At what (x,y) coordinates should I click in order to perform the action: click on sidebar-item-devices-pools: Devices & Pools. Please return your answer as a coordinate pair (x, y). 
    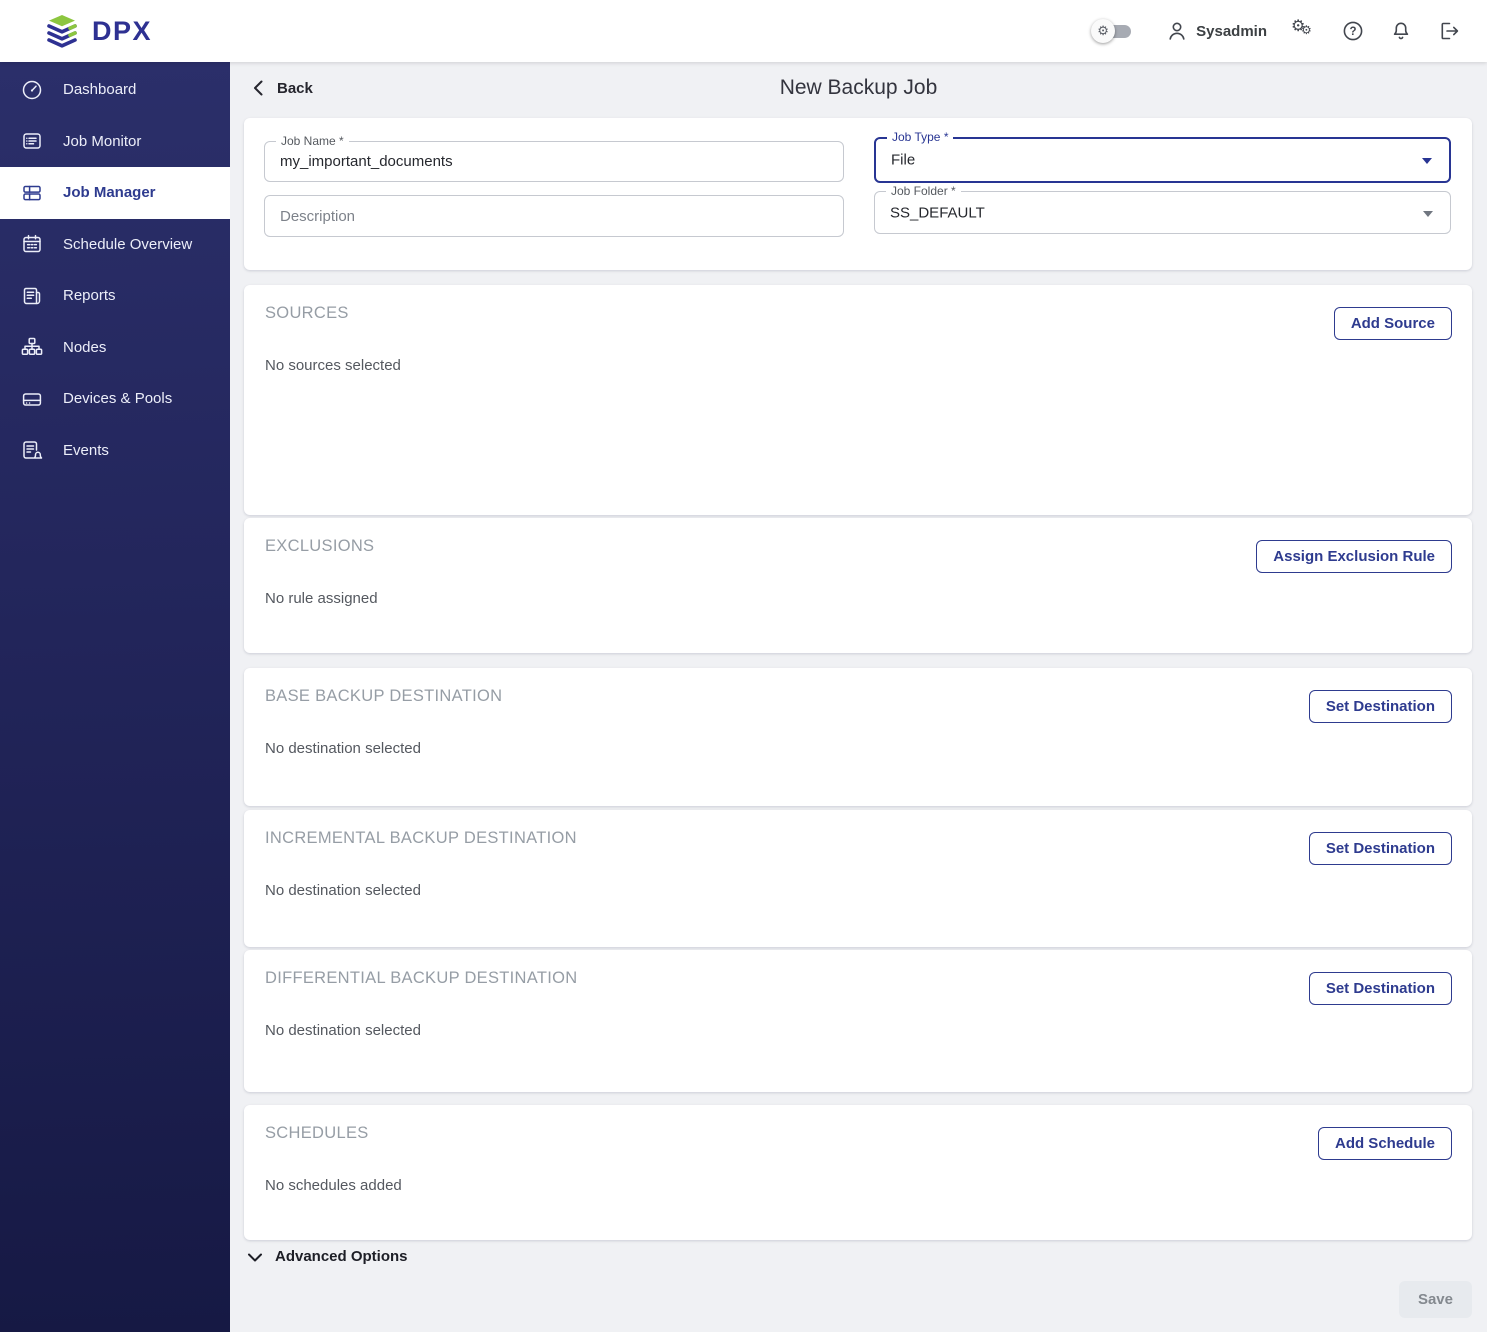
    Looking at the image, I should click on (115, 399).